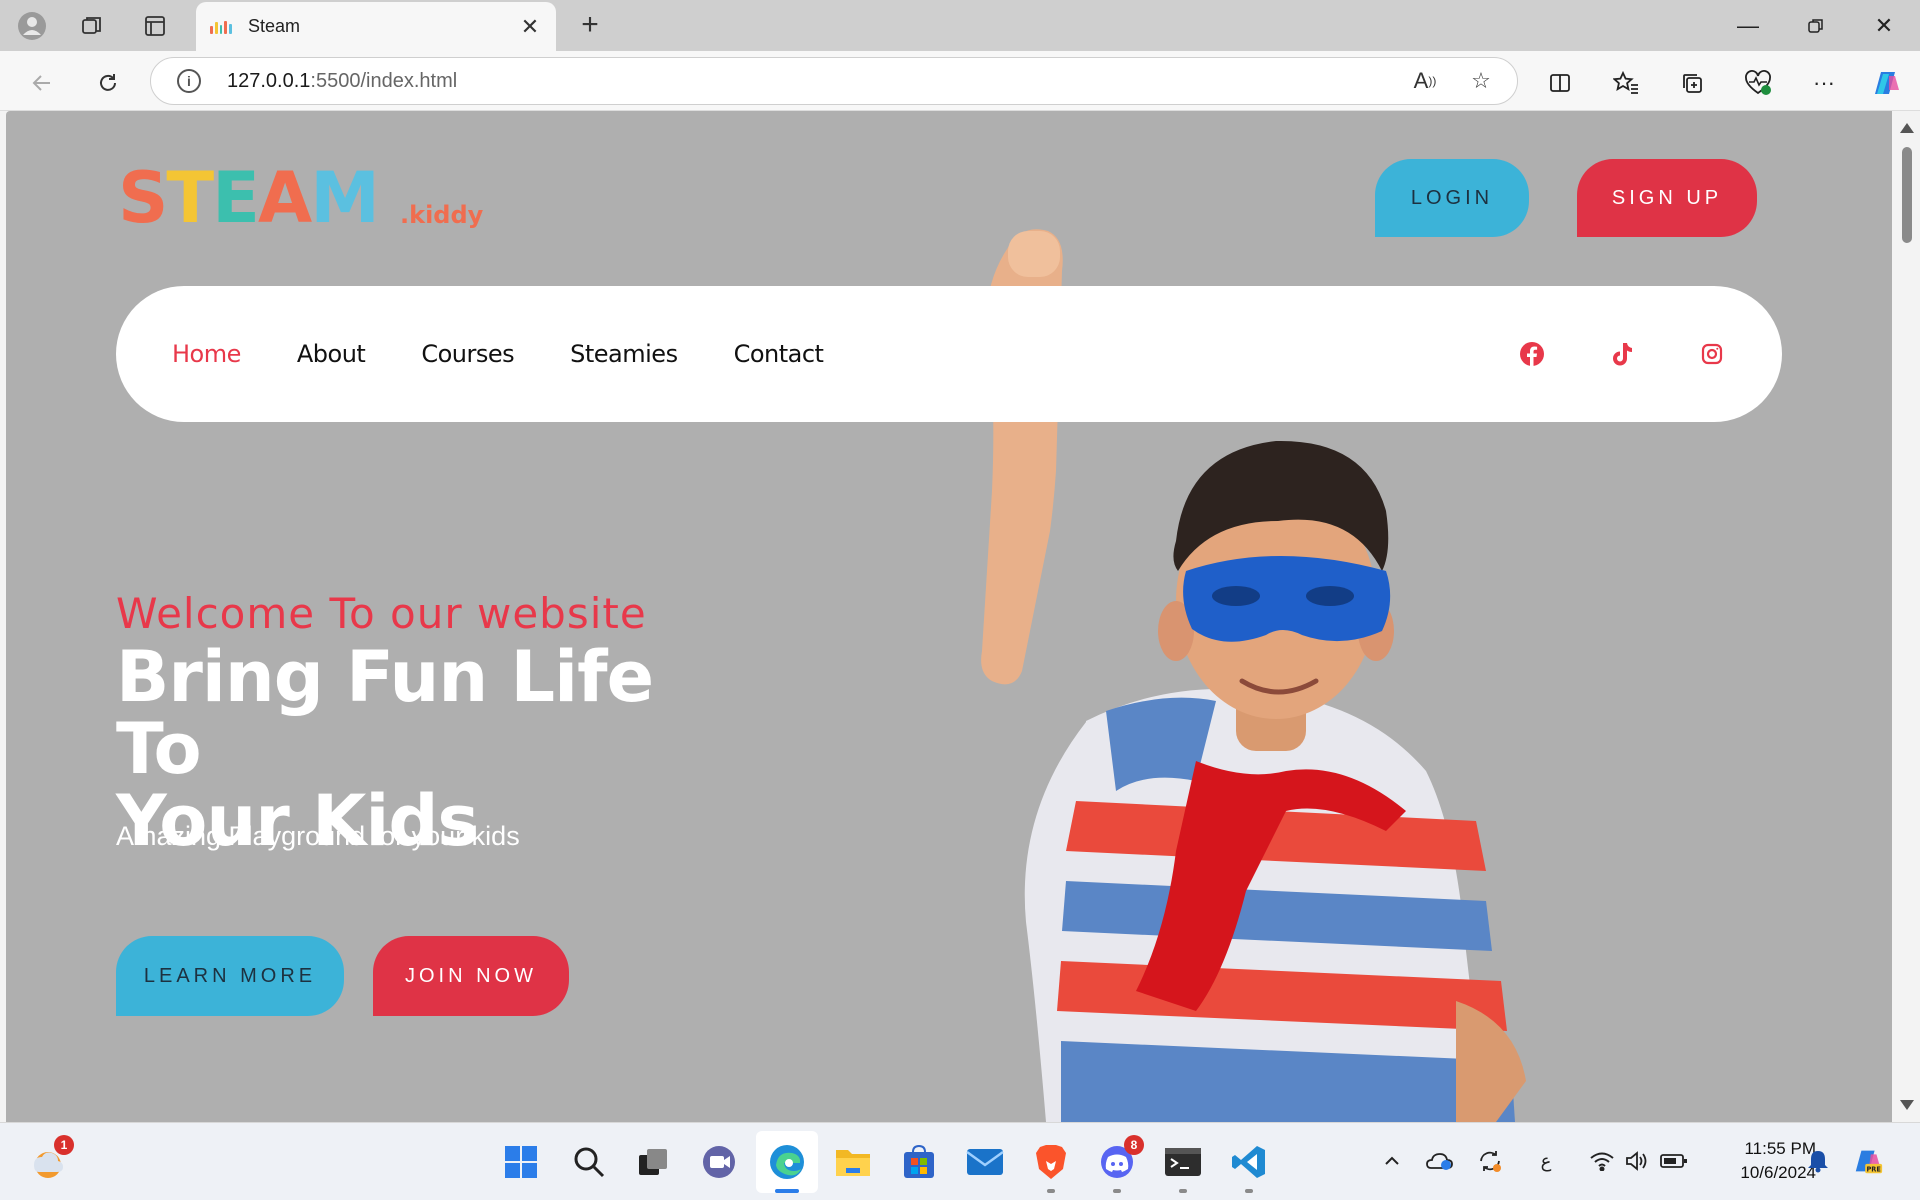 The height and width of the screenshot is (1200, 1920). Describe the element at coordinates (42, 83) in the screenshot. I see `back-arrow-icon` at that location.